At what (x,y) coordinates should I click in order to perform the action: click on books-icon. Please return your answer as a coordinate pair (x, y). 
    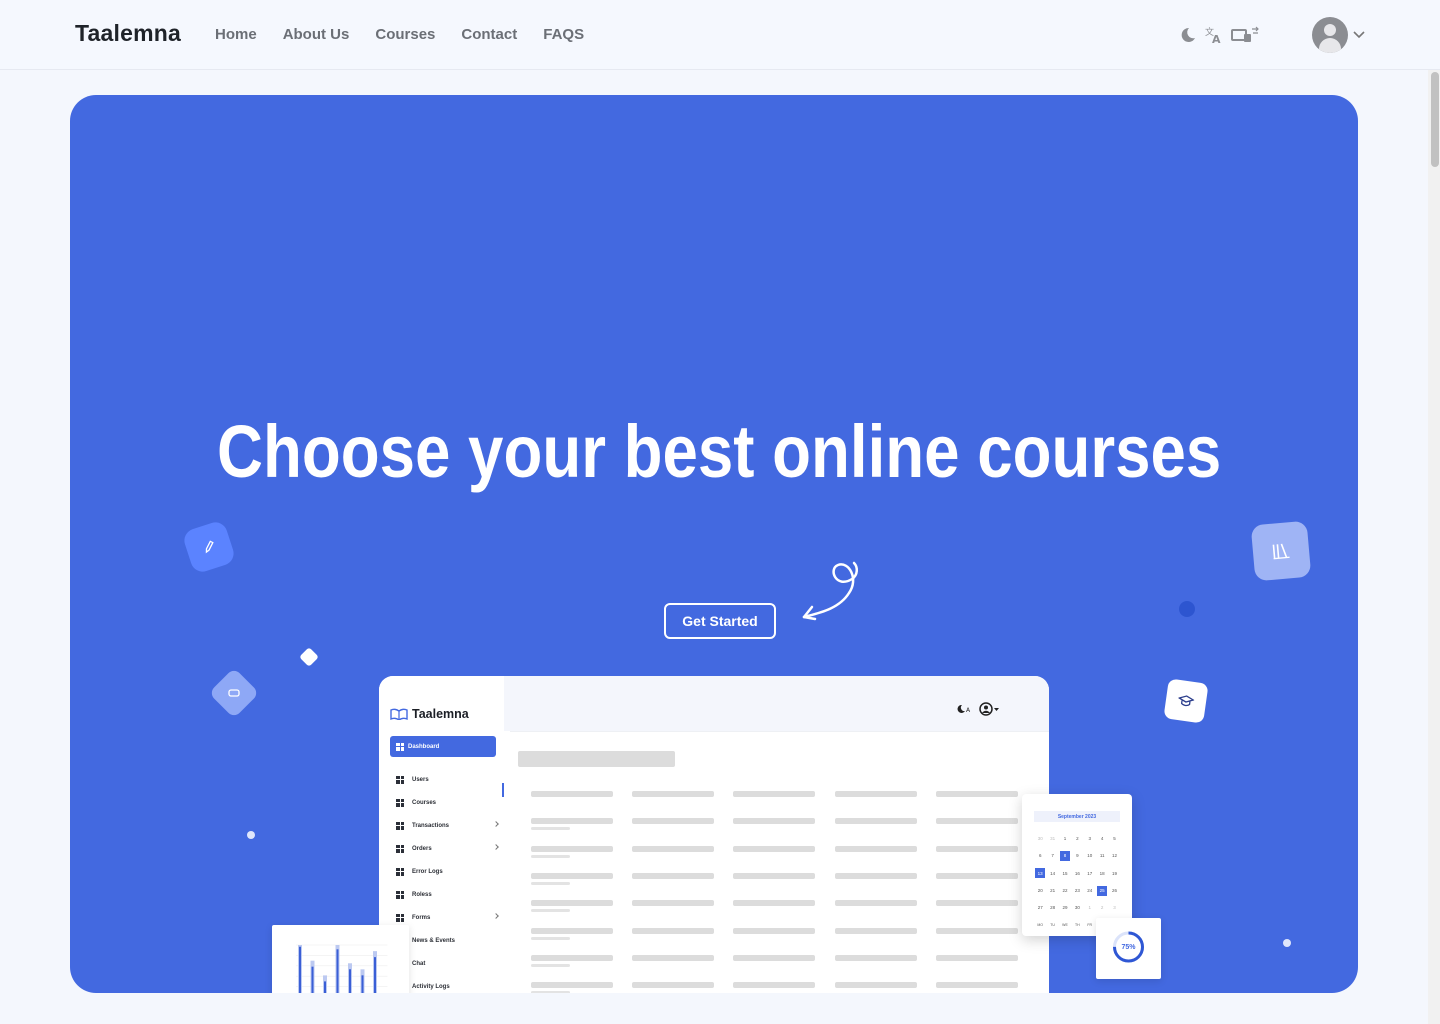
    Looking at the image, I should click on (1281, 551).